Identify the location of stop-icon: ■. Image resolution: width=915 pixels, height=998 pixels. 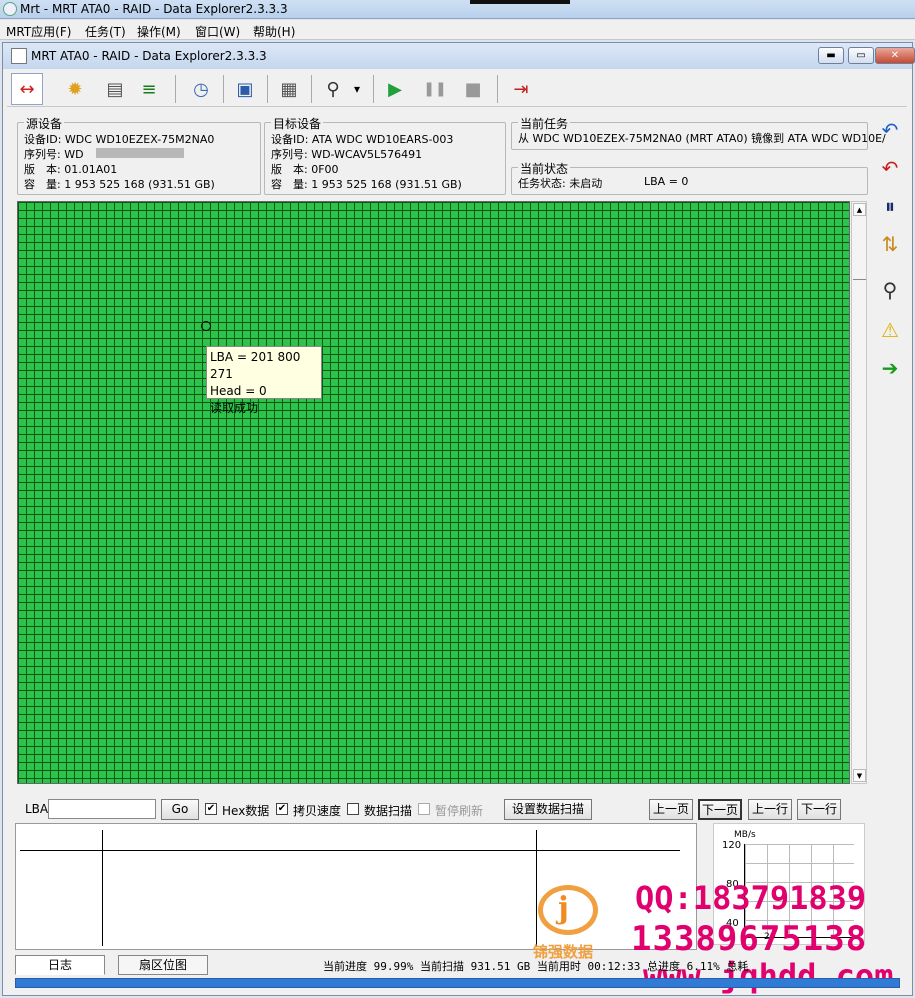
(473, 89).